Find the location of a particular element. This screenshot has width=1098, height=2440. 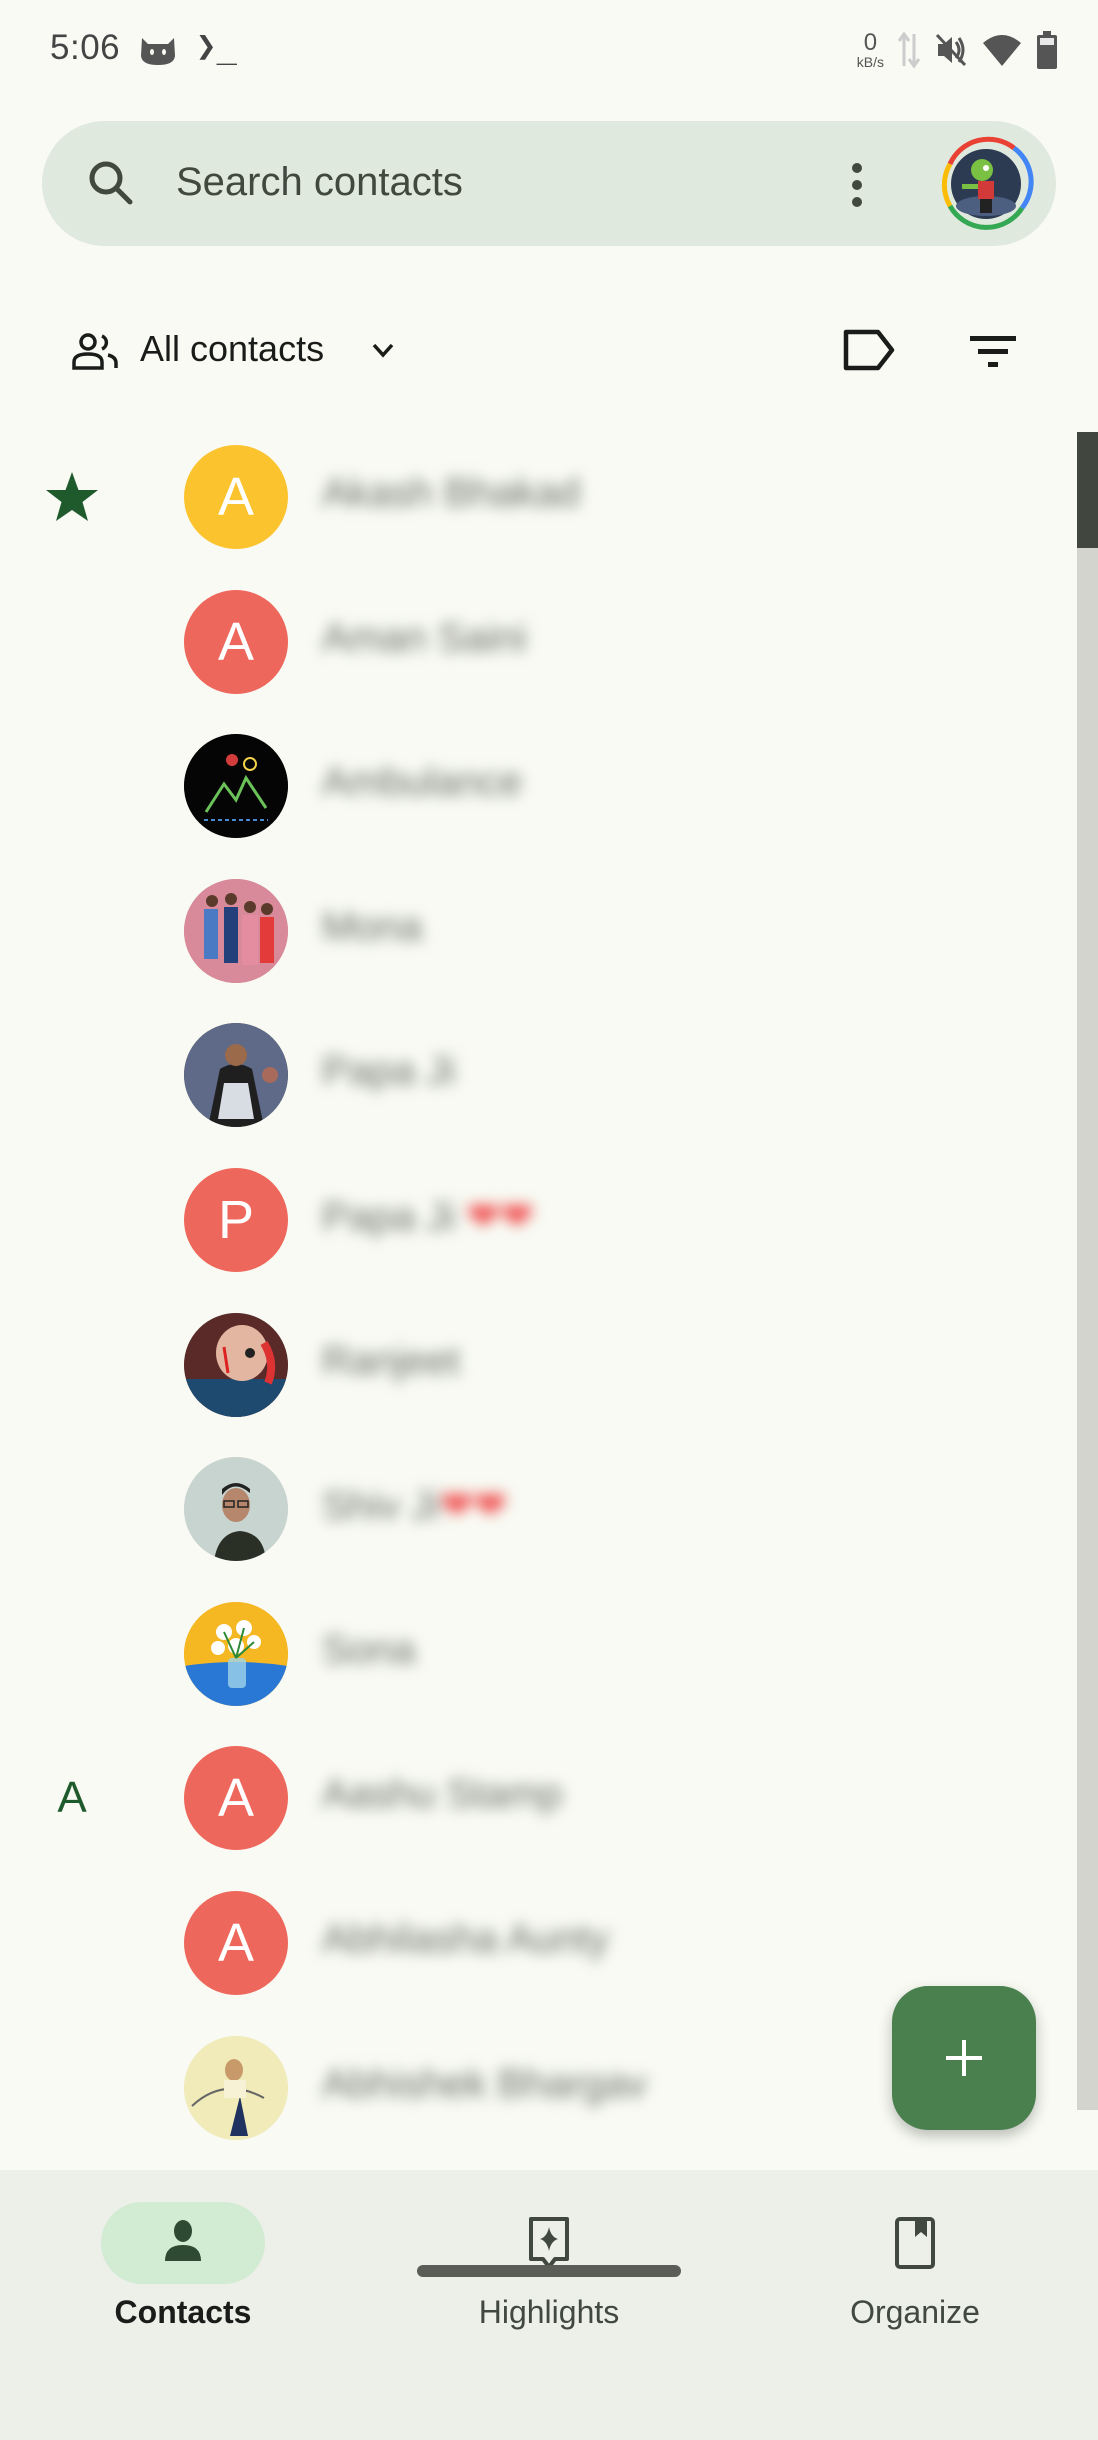

contact-name: Shiv Ji❤❤ is located at coordinates (414, 1506).